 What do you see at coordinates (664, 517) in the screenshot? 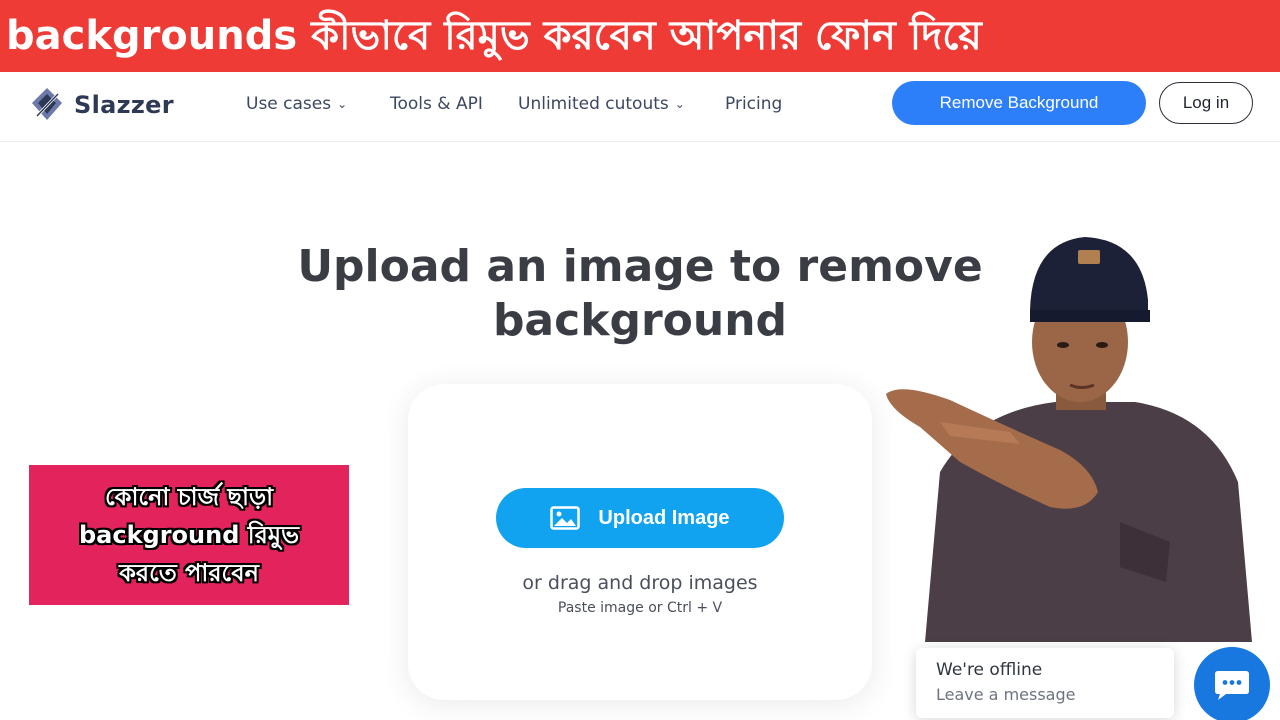
I see `upload-image-label: Upload Image` at bounding box center [664, 517].